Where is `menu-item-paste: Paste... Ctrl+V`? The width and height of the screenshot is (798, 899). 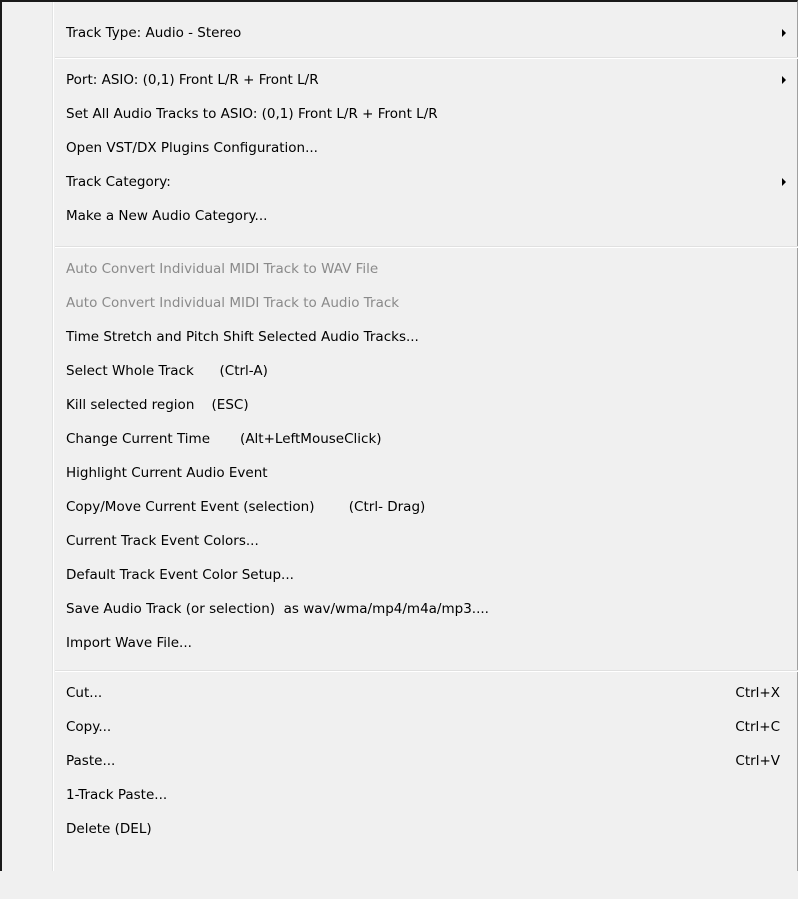
menu-item-paste: Paste... Ctrl+V is located at coordinates (421, 761).